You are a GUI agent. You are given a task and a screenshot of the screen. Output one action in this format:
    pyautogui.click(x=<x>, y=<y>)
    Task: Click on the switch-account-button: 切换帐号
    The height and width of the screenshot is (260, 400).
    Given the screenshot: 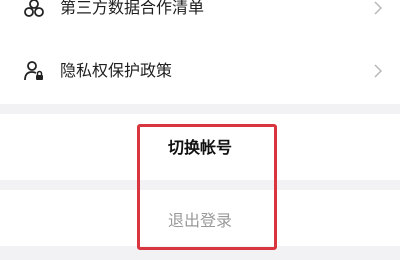 What is the action you would take?
    pyautogui.click(x=200, y=146)
    